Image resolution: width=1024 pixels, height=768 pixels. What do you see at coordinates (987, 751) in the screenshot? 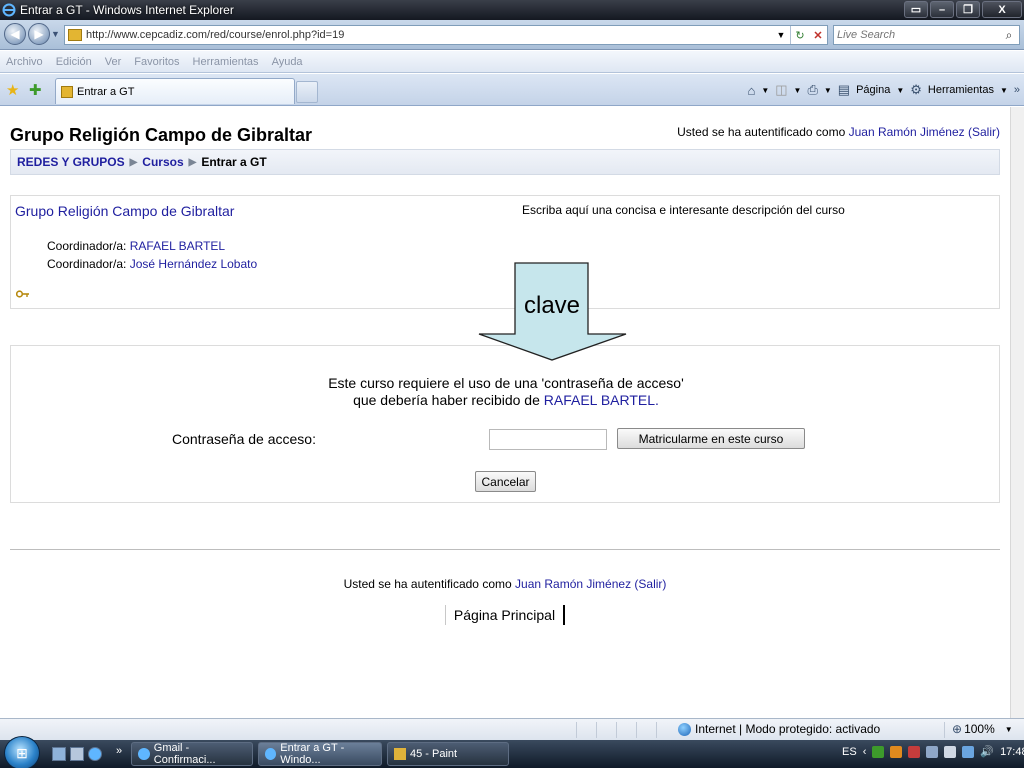
I see `volume-icon: 🔊` at bounding box center [987, 751].